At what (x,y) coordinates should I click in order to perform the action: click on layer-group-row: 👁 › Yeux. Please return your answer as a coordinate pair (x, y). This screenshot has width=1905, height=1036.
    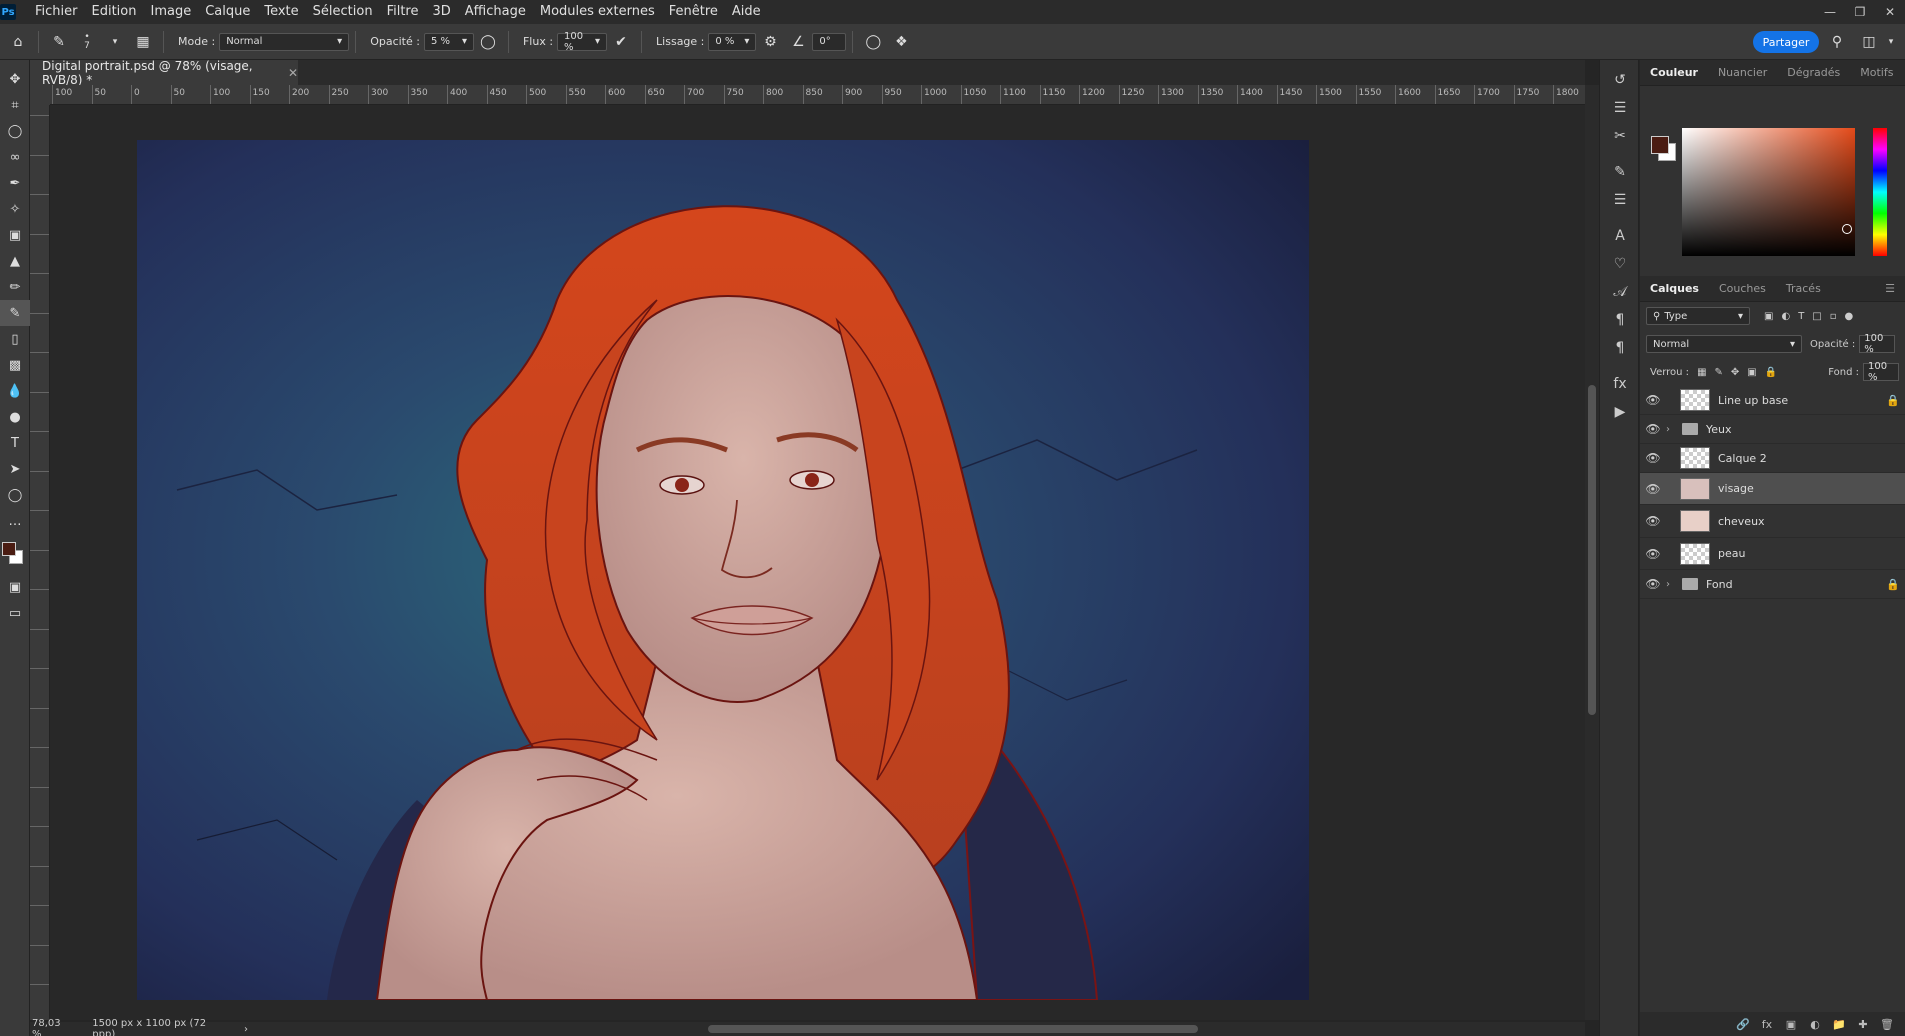
    Looking at the image, I should click on (1772, 429).